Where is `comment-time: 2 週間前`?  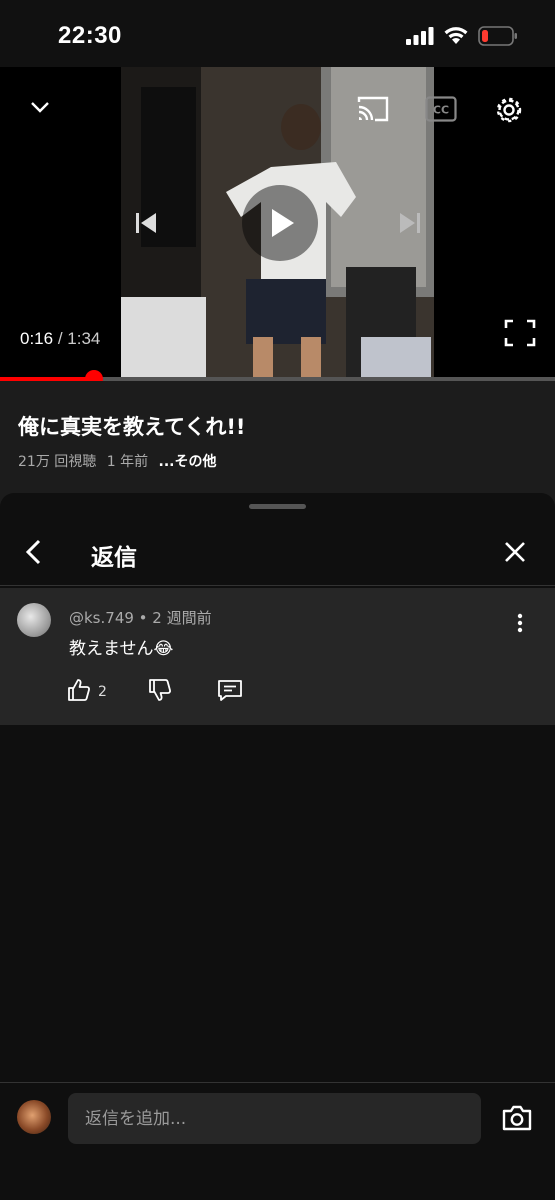
comment-time: 2 週間前 is located at coordinates (182, 618).